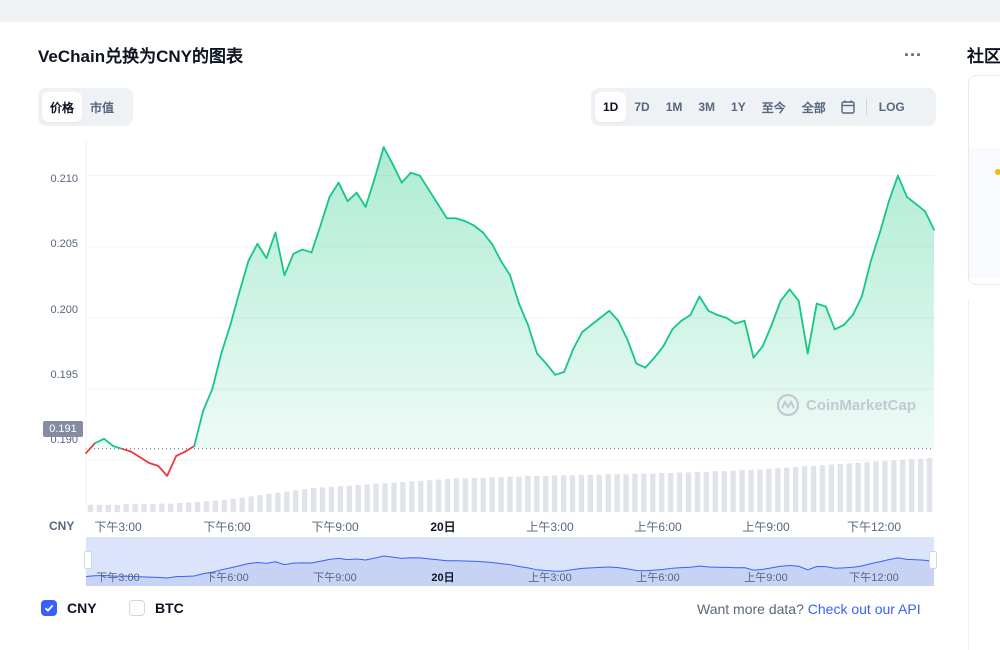  Describe the element at coordinates (766, 578) in the screenshot. I see `navigator-tick-label: 上午9:00` at that location.